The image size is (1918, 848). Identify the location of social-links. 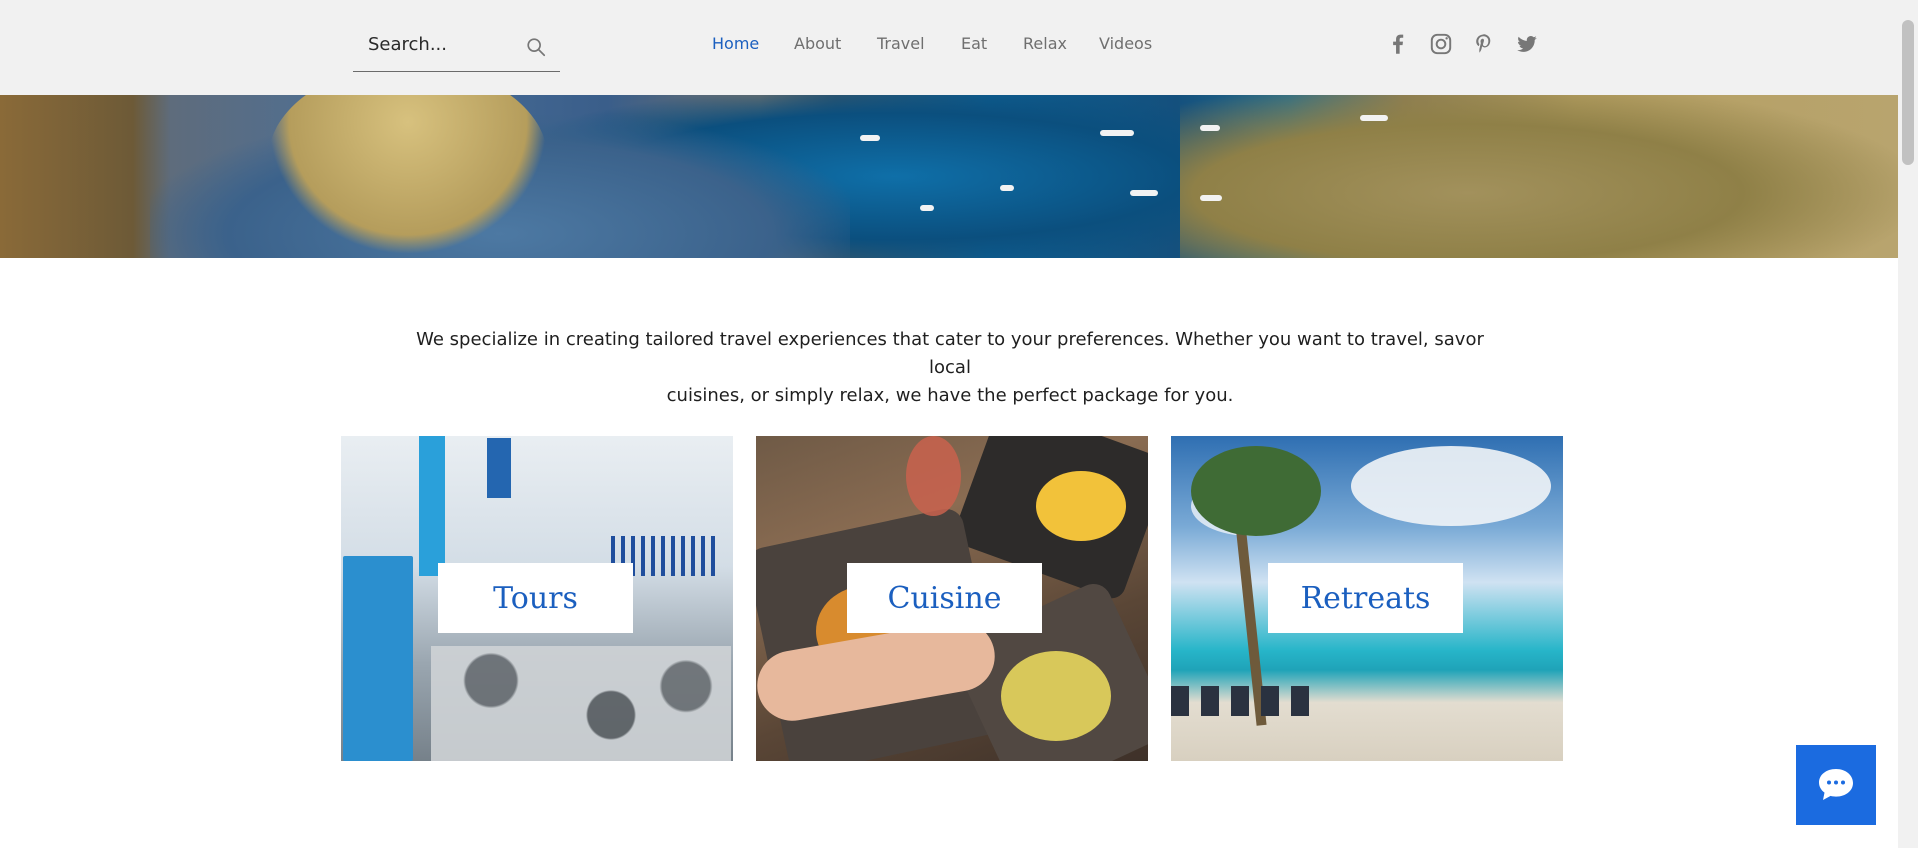
(1462, 44).